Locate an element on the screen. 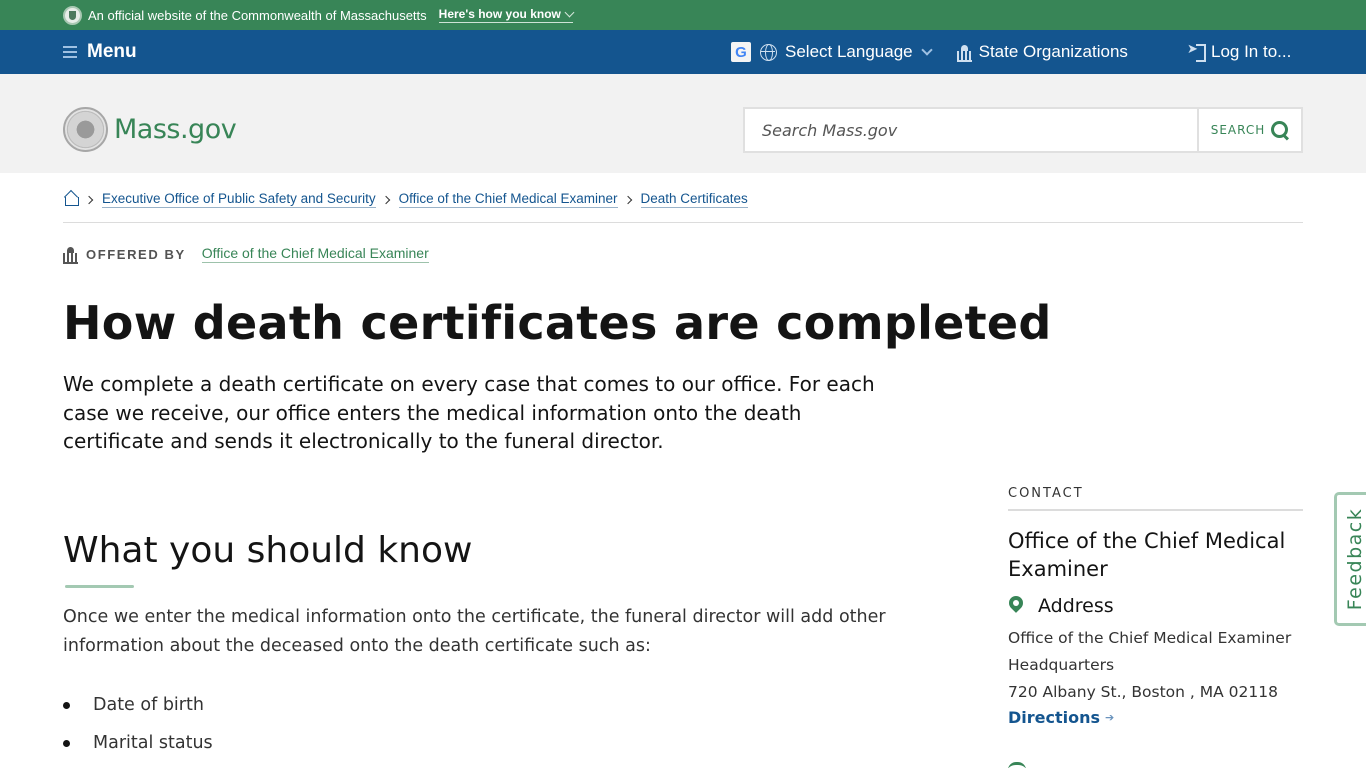 Image resolution: width=1366 pixels, height=768 pixels. state-organizations-button: State Organizations is located at coordinates (1042, 52).